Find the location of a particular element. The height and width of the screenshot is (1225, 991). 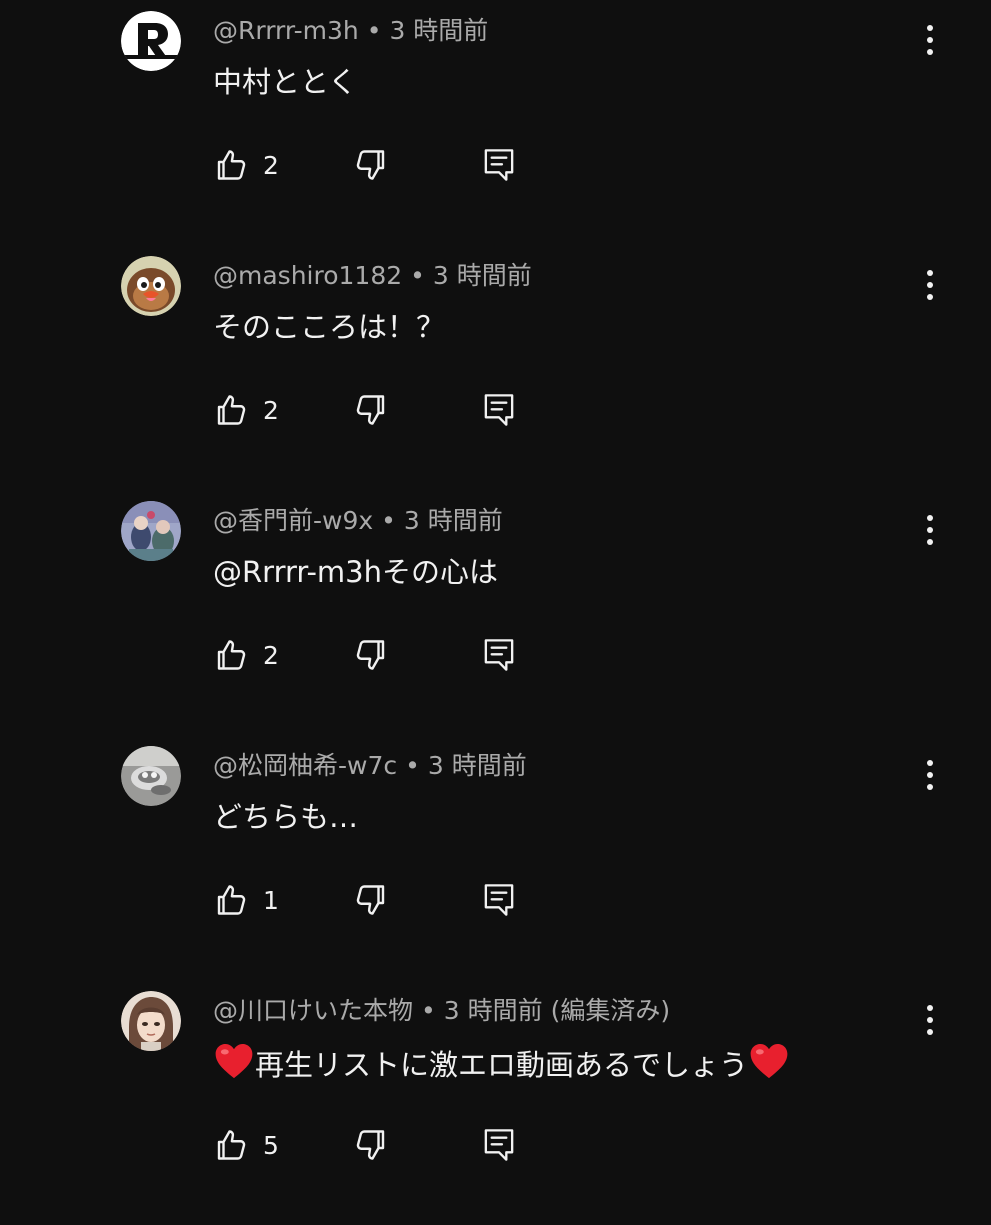

comment-text-body: 再生リストに激エロ動画あるでしょう is located at coordinates (502, 1065).